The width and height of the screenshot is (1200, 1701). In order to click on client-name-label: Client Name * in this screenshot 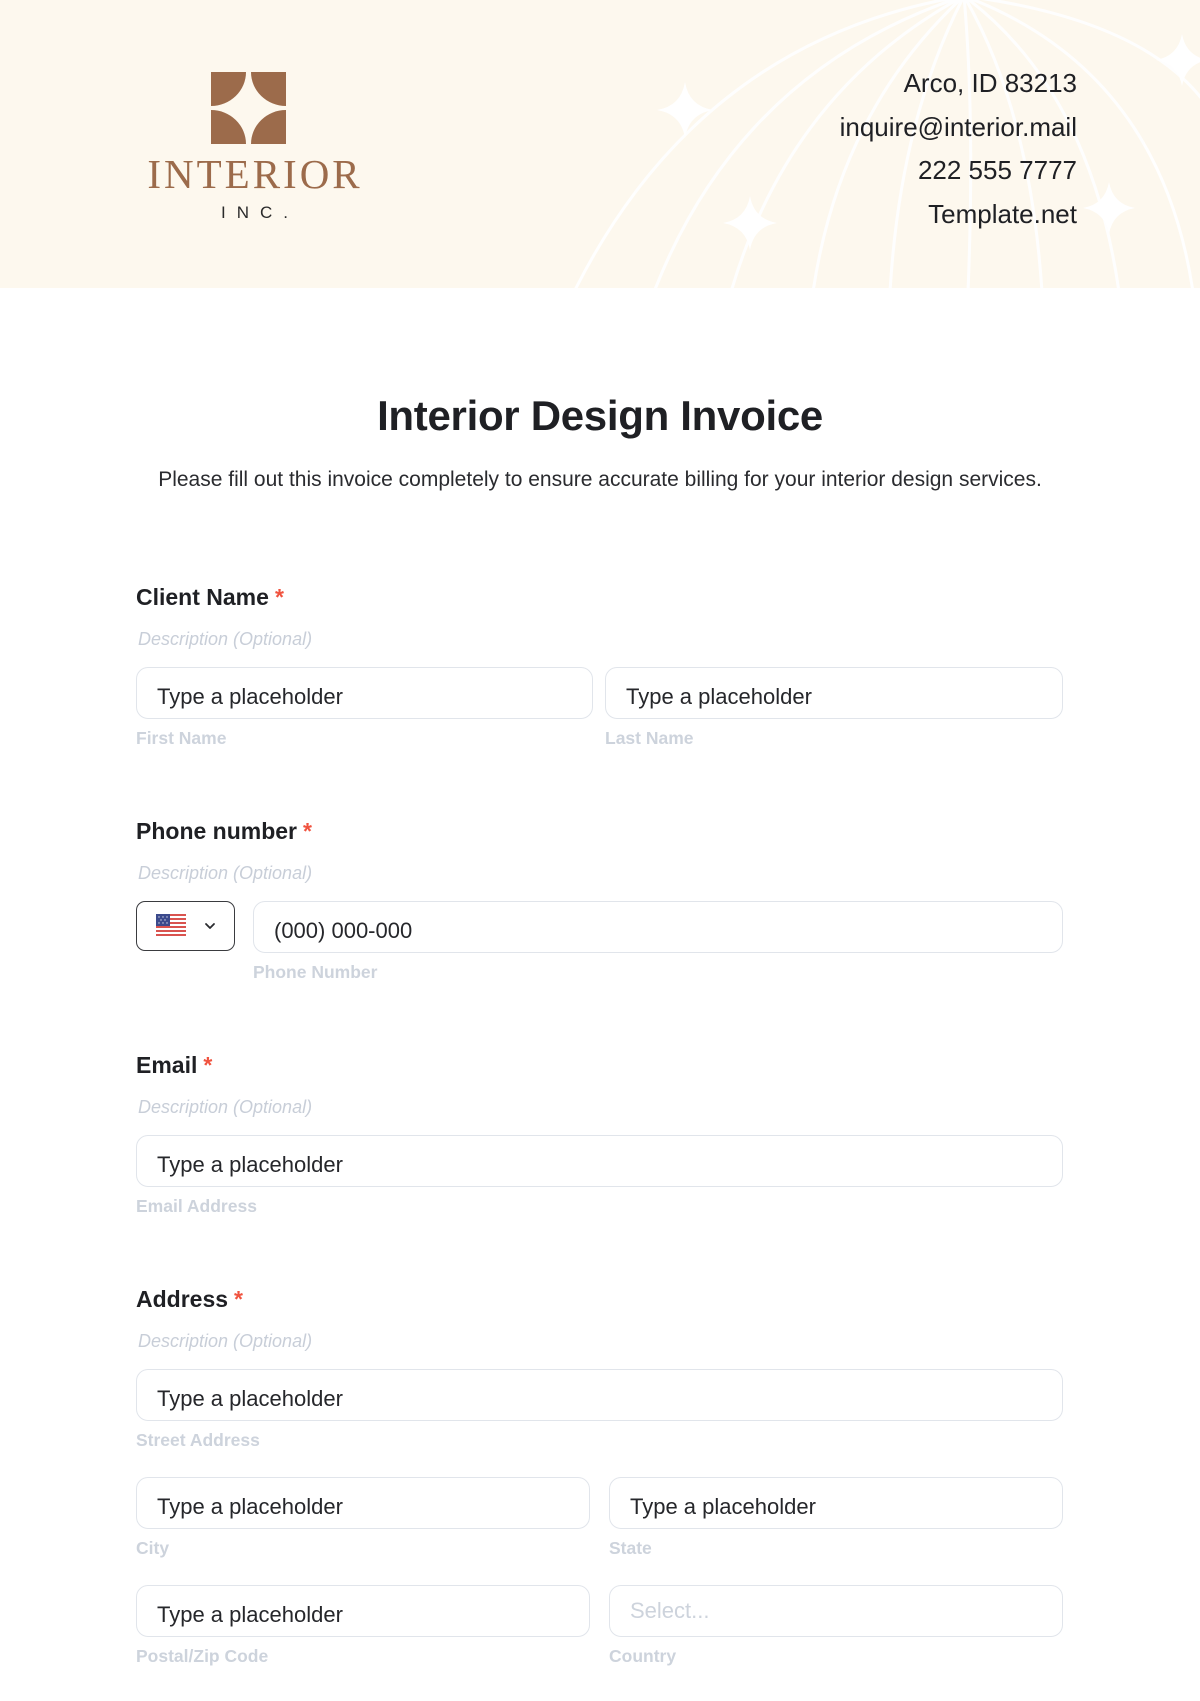, I will do `click(210, 597)`.